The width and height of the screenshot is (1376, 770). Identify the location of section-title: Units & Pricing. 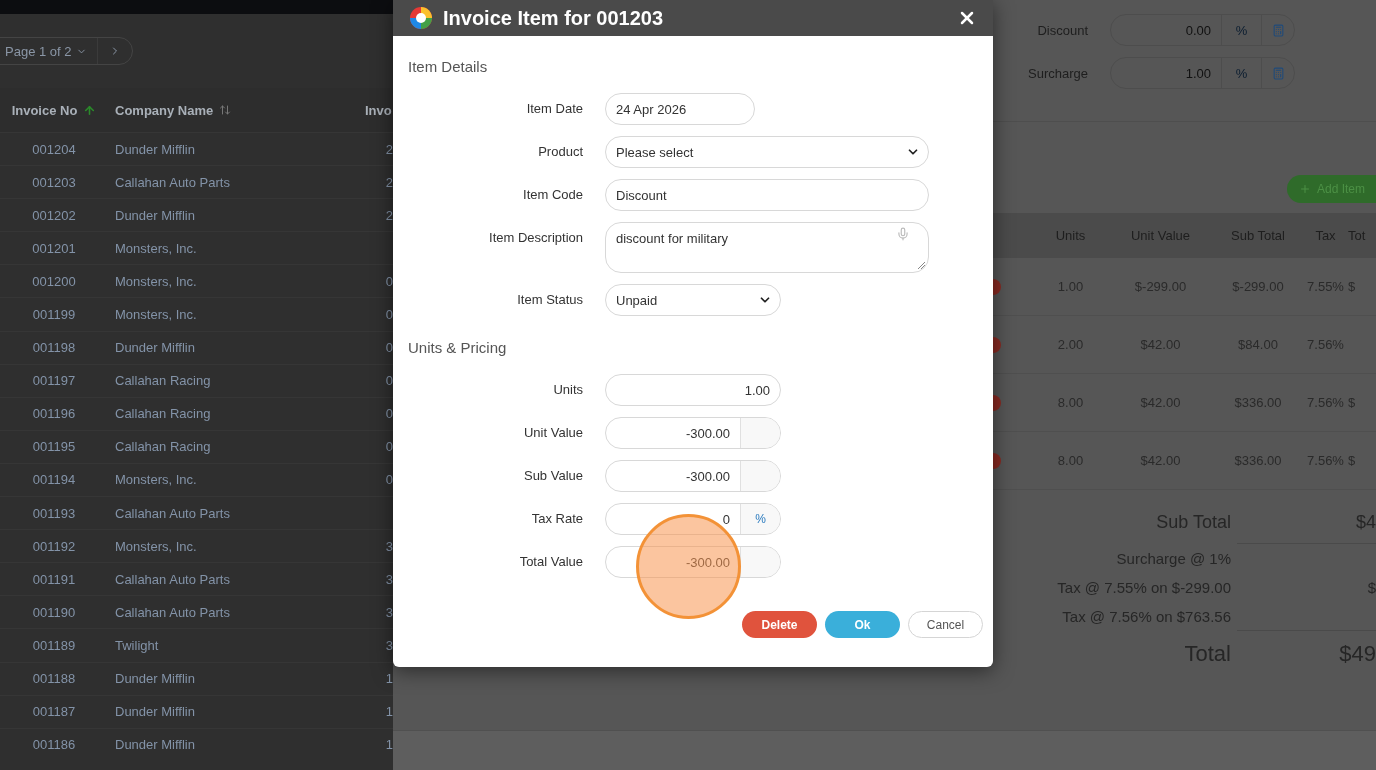
(458, 347).